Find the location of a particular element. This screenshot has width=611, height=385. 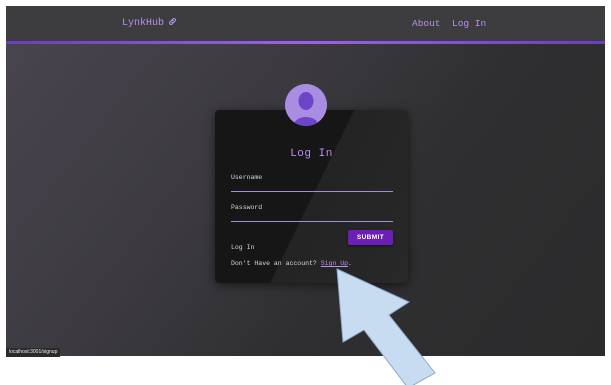

footer-login-text: Log In is located at coordinates (243, 247).